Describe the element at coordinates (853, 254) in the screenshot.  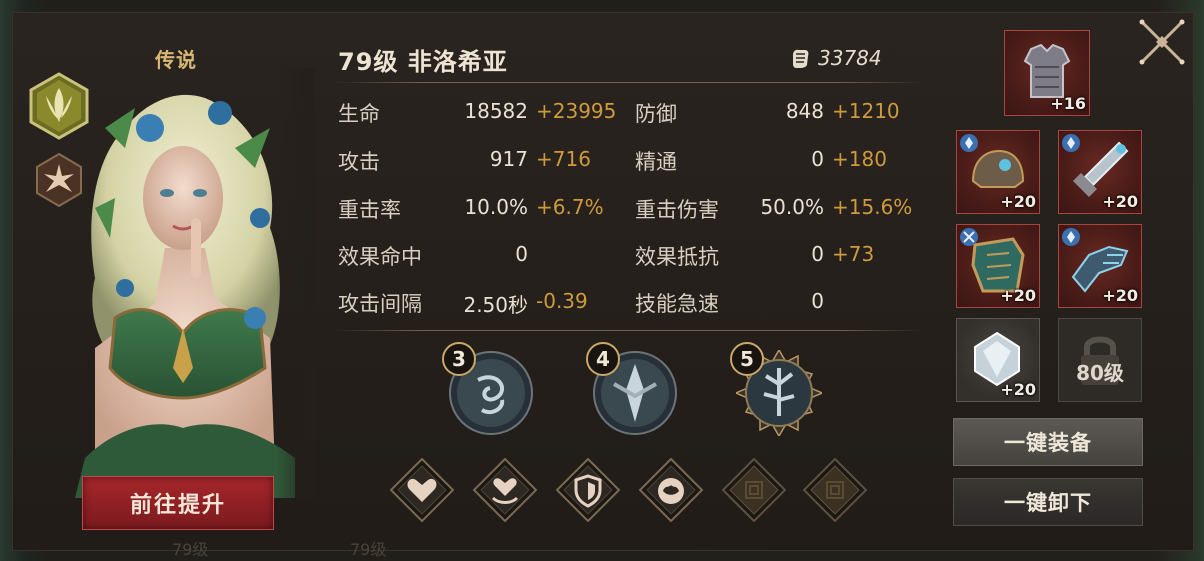
I see `stat-bonus: +73` at that location.